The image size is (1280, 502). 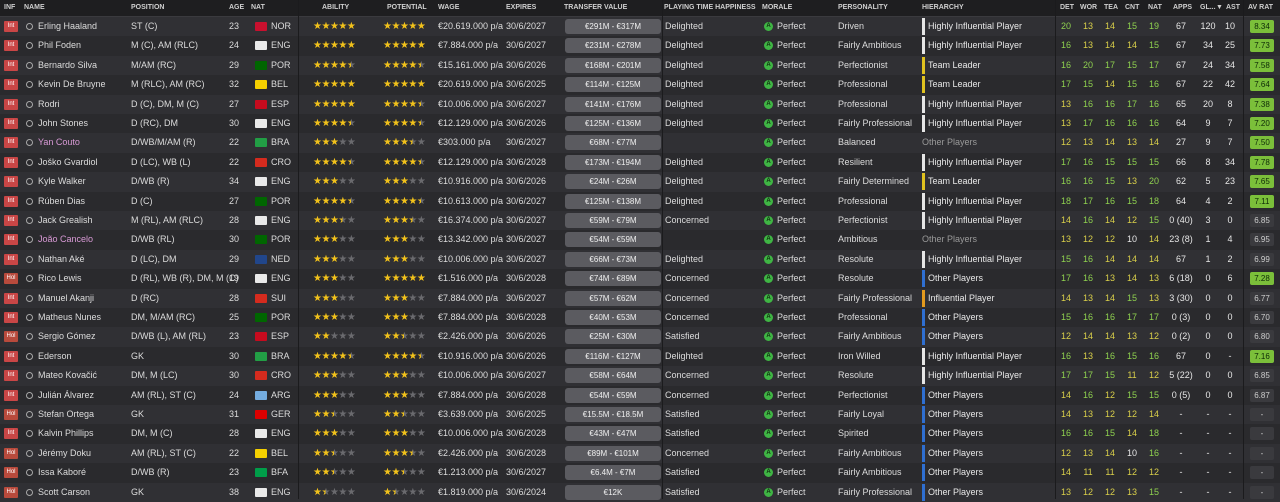 I want to click on column-header-expires: EXPIRES, so click(x=521, y=8).